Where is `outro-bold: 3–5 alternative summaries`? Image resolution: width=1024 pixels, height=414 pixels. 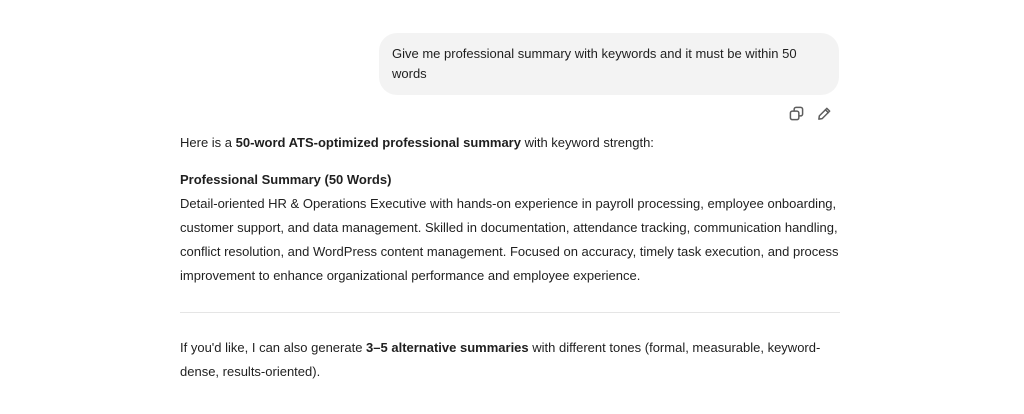
outro-bold: 3–5 alternative summaries is located at coordinates (447, 347).